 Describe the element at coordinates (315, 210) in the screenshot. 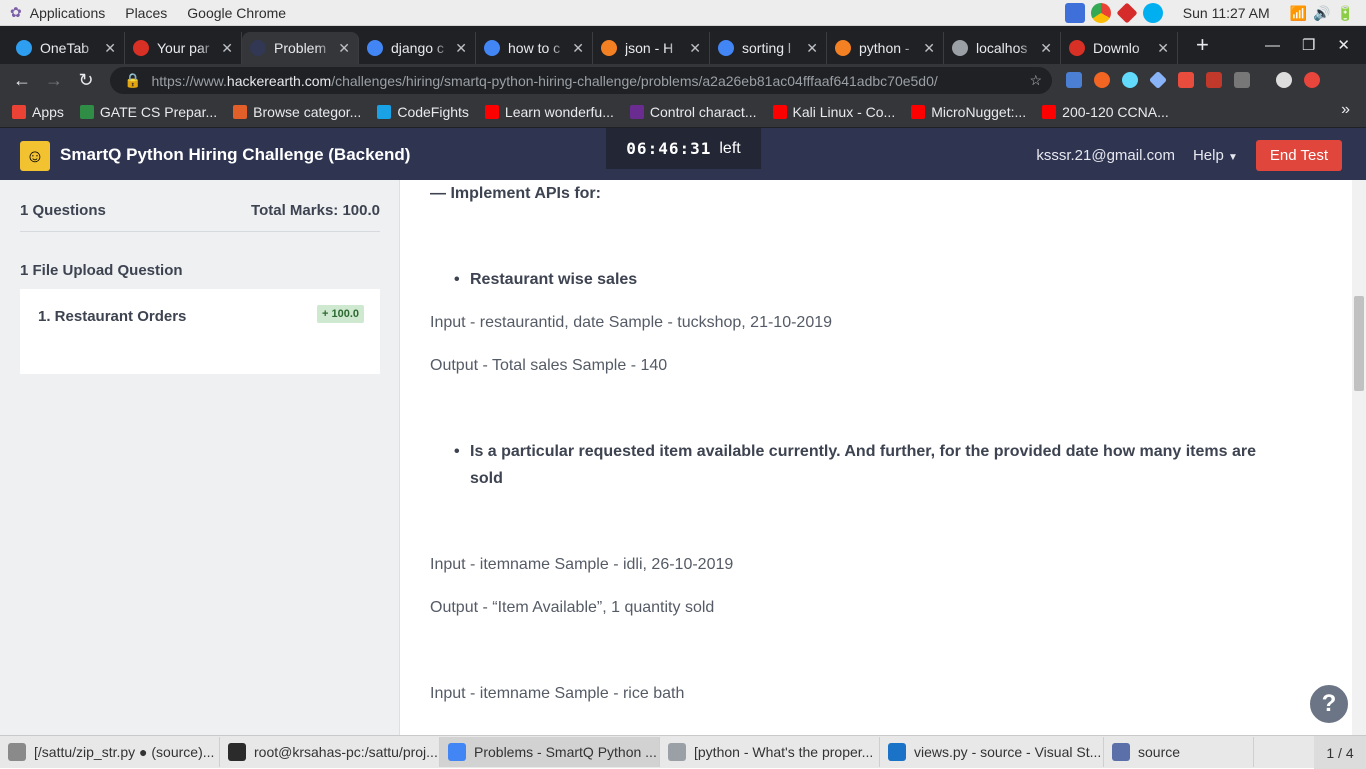

I see `total-marks: Total Marks: 100.0` at that location.